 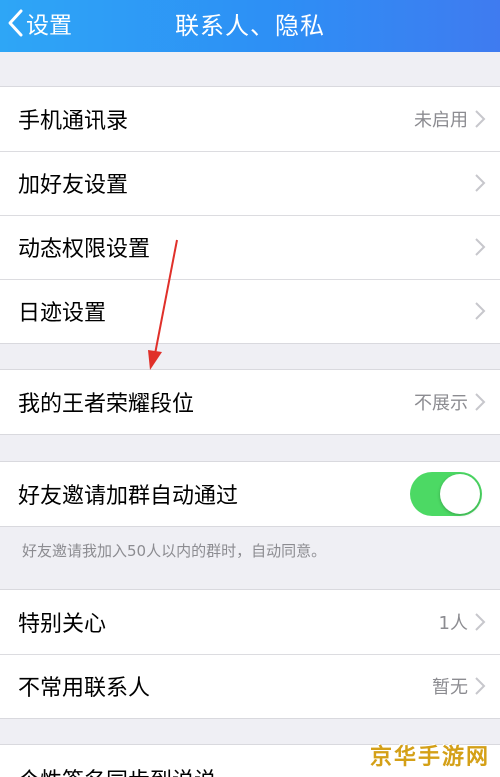 I want to click on row-label: 动态权限设置, so click(x=84, y=249).